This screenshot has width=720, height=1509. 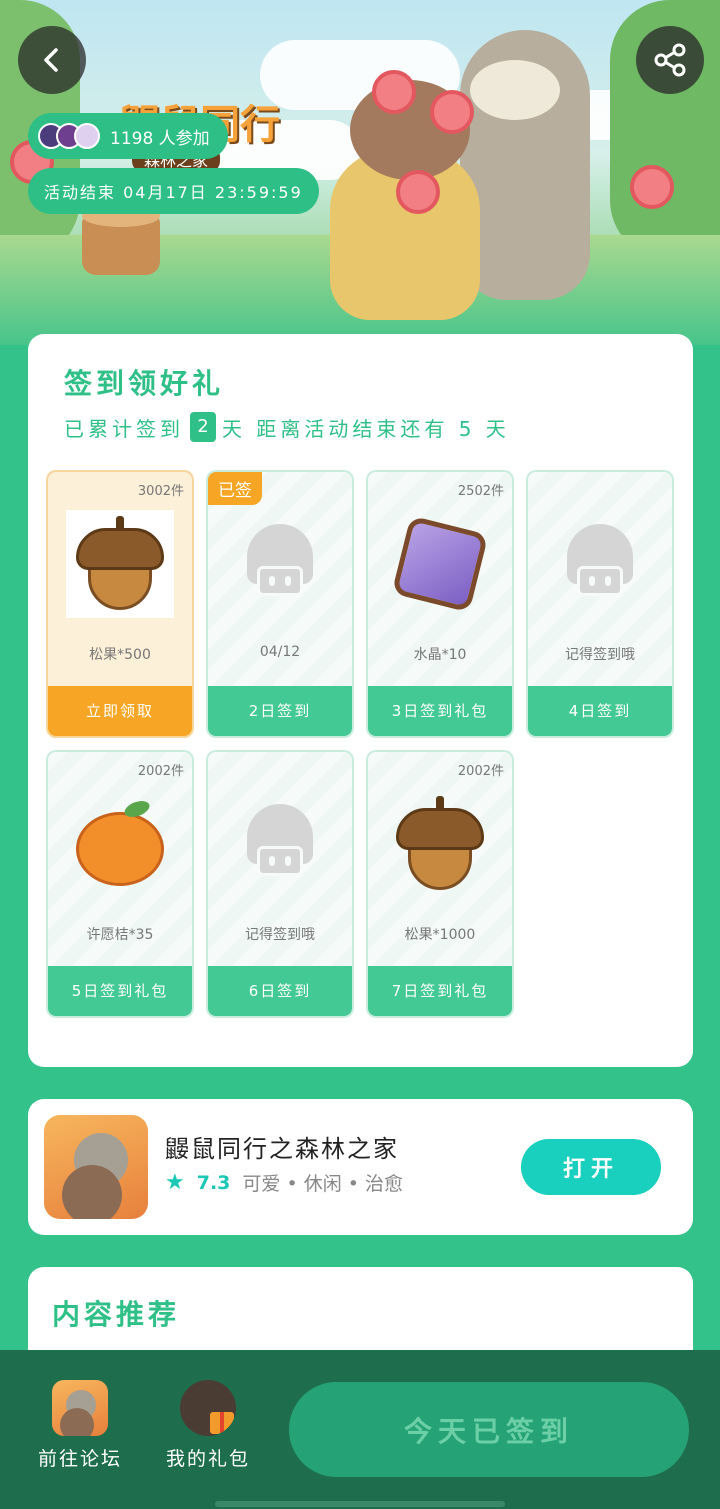 I want to click on forum-icon, so click(x=80, y=1408).